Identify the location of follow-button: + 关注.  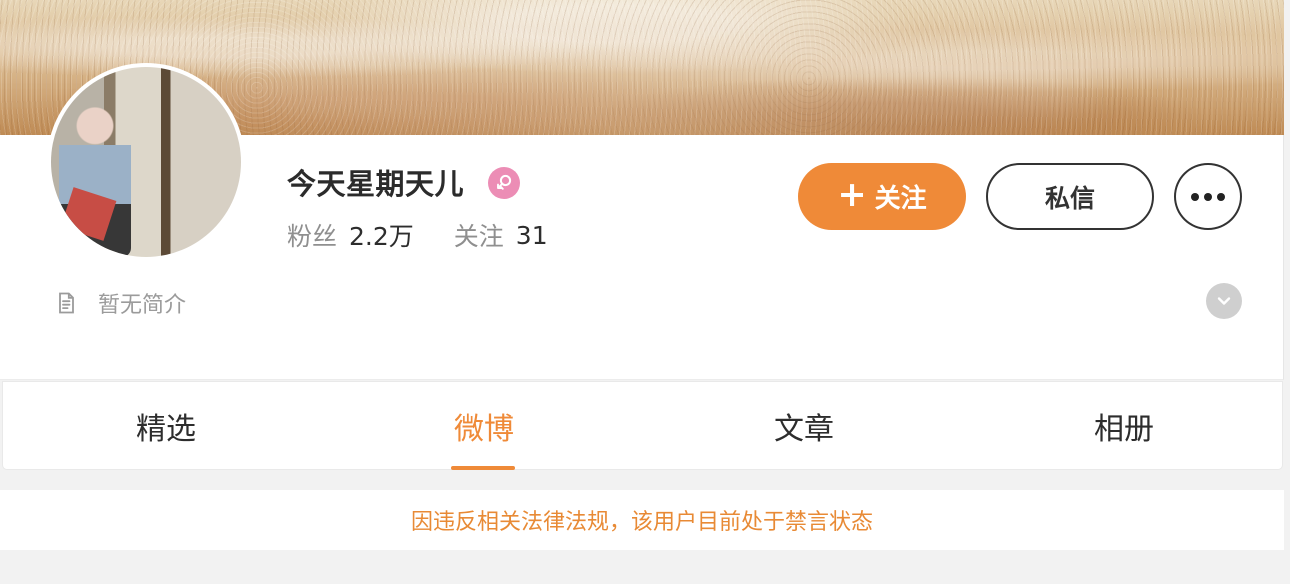
(882, 196).